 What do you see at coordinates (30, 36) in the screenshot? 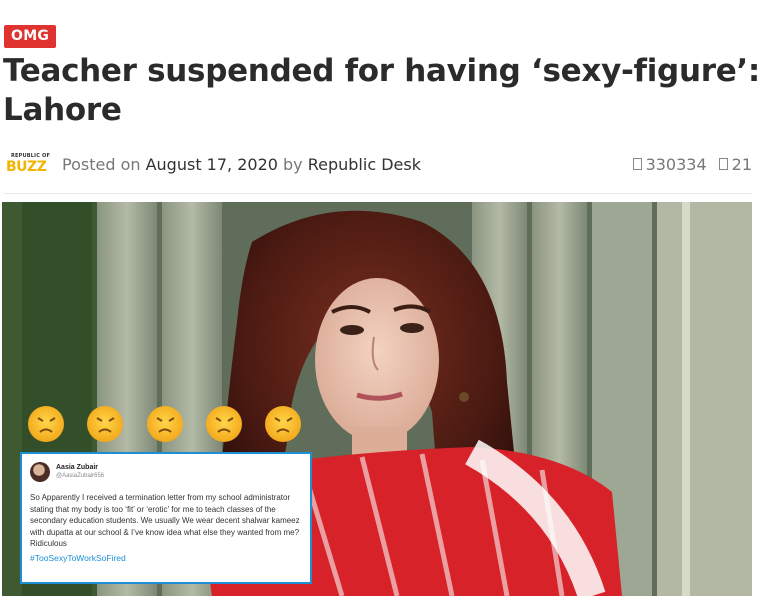
I see `category-badge: OMG` at bounding box center [30, 36].